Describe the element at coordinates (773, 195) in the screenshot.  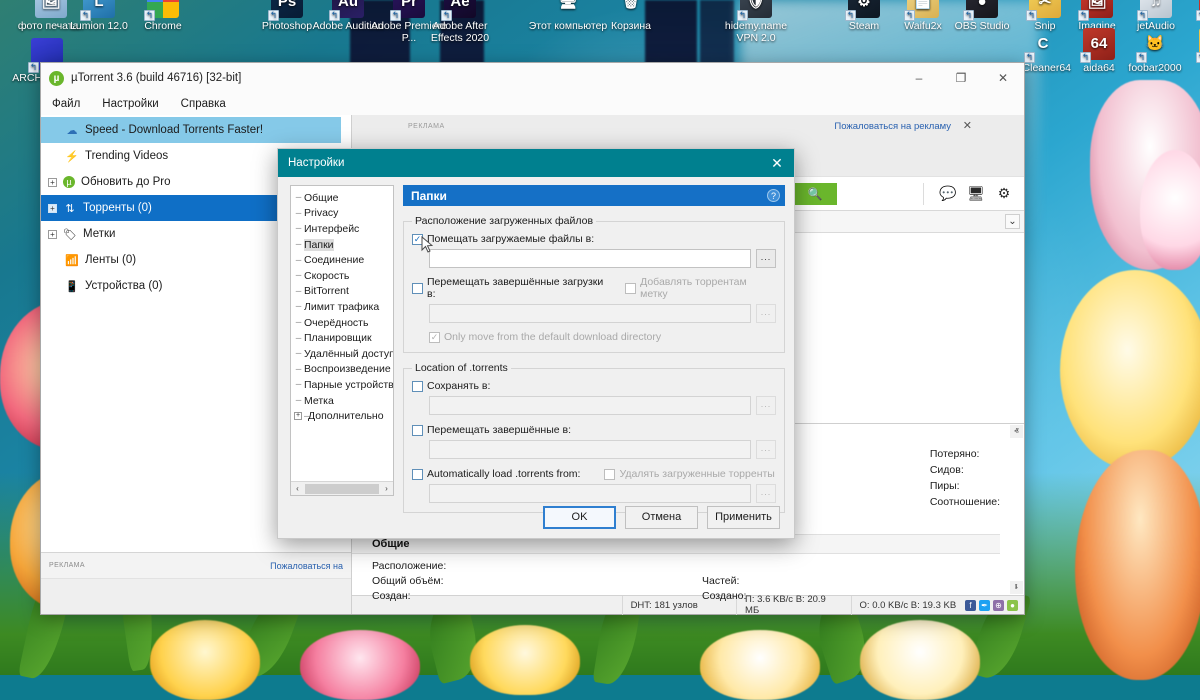
I see `help-icon: ?` at that location.